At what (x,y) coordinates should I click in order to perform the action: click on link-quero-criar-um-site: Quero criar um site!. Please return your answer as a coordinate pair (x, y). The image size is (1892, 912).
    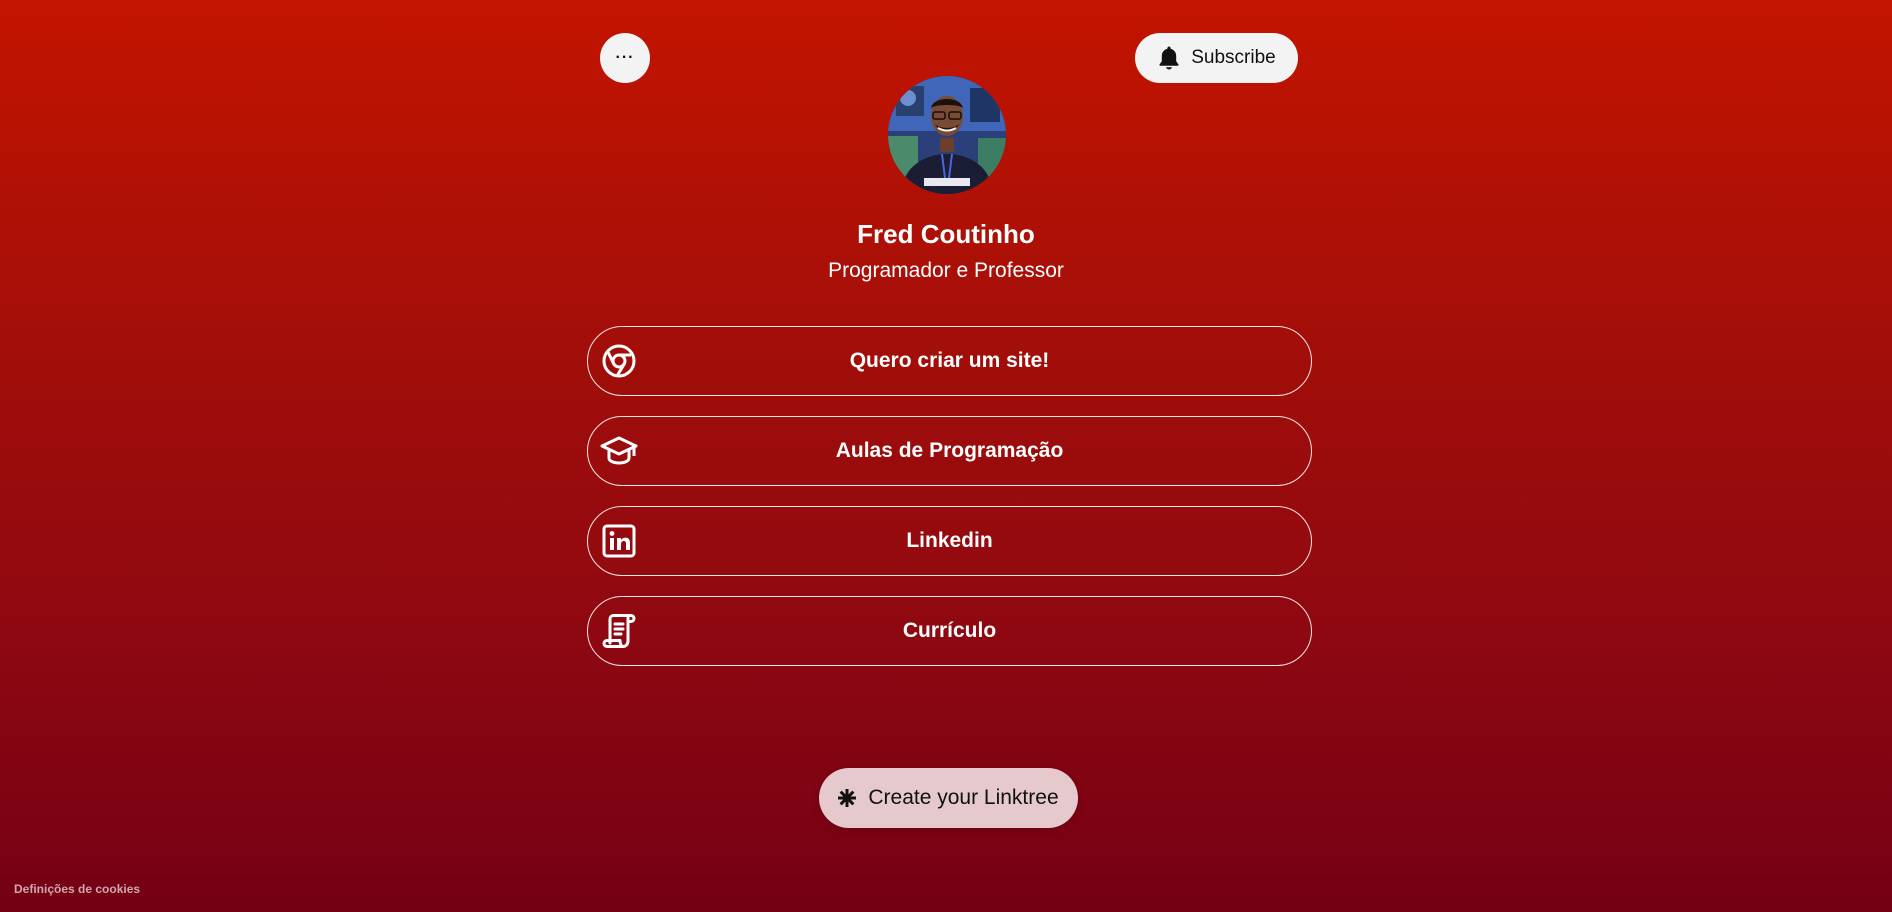
    Looking at the image, I should click on (949, 361).